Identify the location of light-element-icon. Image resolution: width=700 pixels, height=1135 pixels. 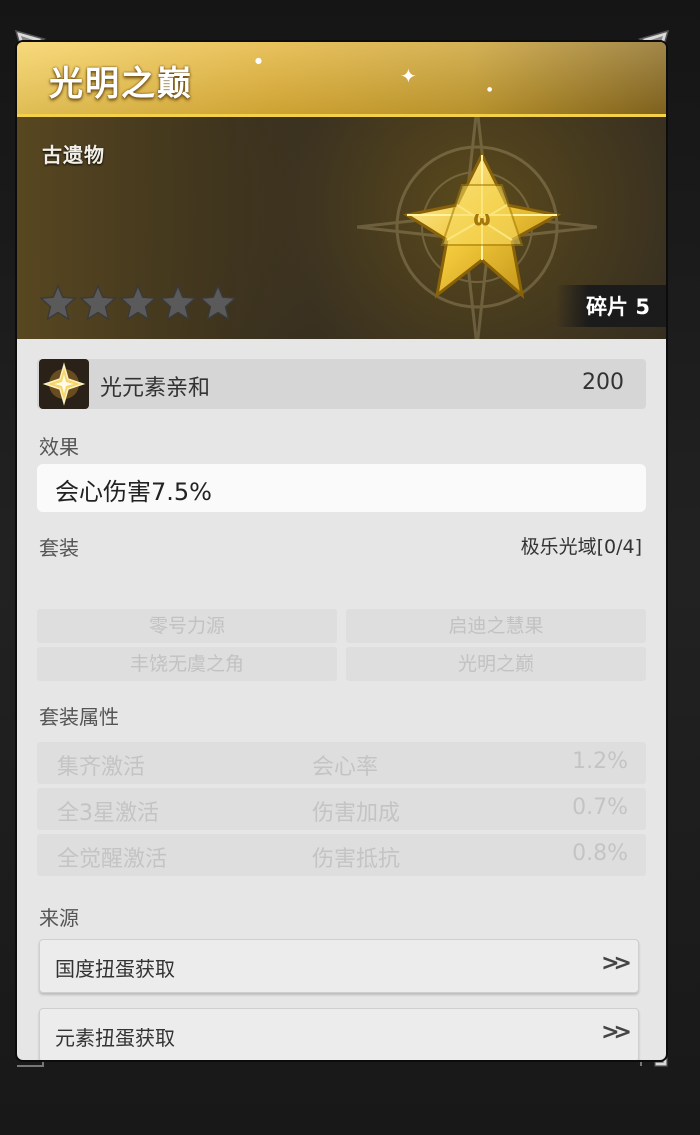
(64, 384).